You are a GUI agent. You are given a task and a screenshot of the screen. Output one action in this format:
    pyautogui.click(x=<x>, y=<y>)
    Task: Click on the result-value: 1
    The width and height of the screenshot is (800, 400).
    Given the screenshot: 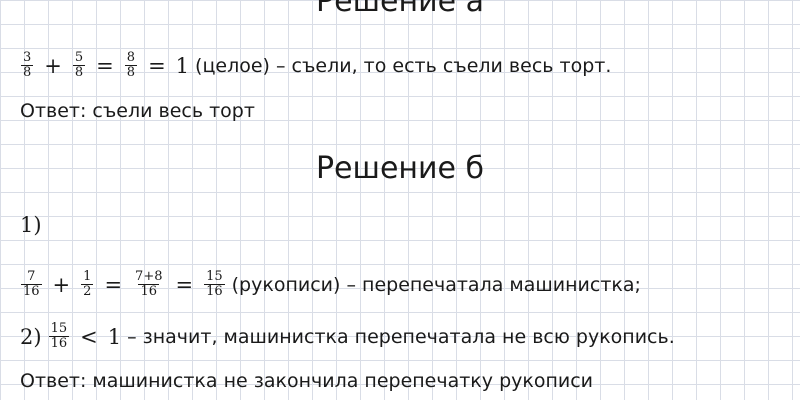 What is the action you would take?
    pyautogui.click(x=182, y=65)
    